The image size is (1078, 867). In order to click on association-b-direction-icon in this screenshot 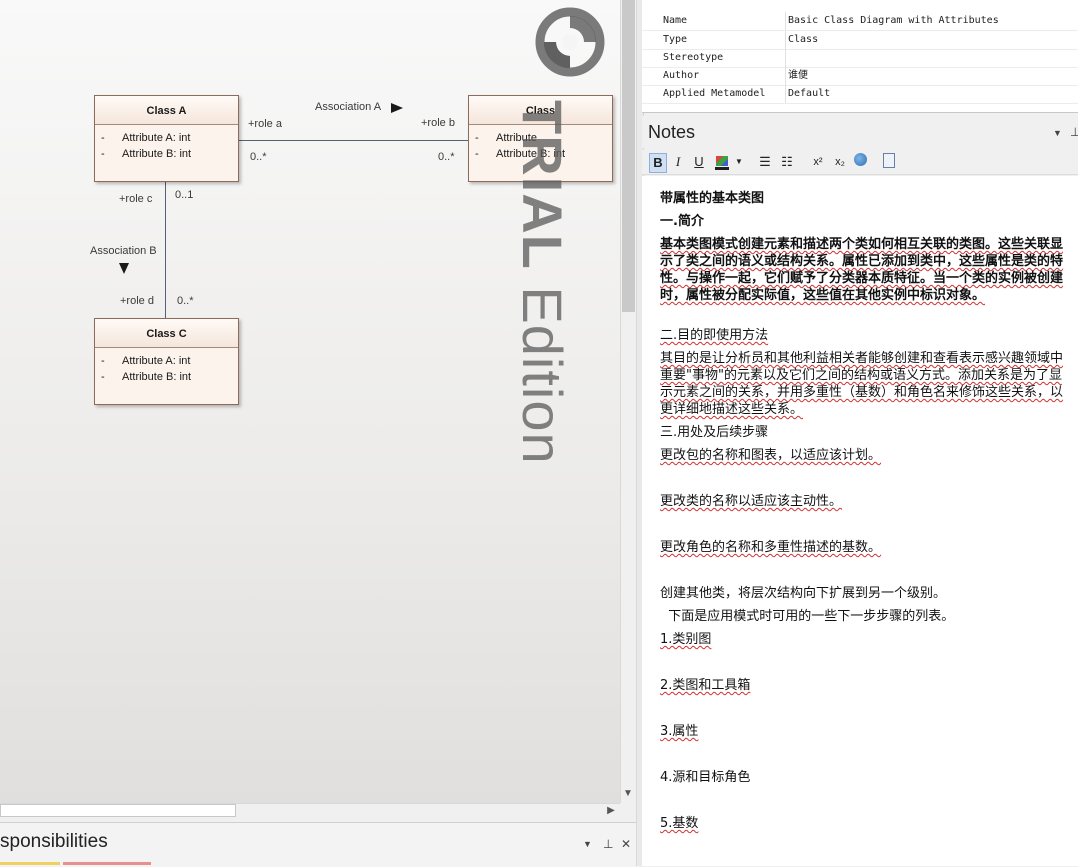, I will do `click(124, 268)`.